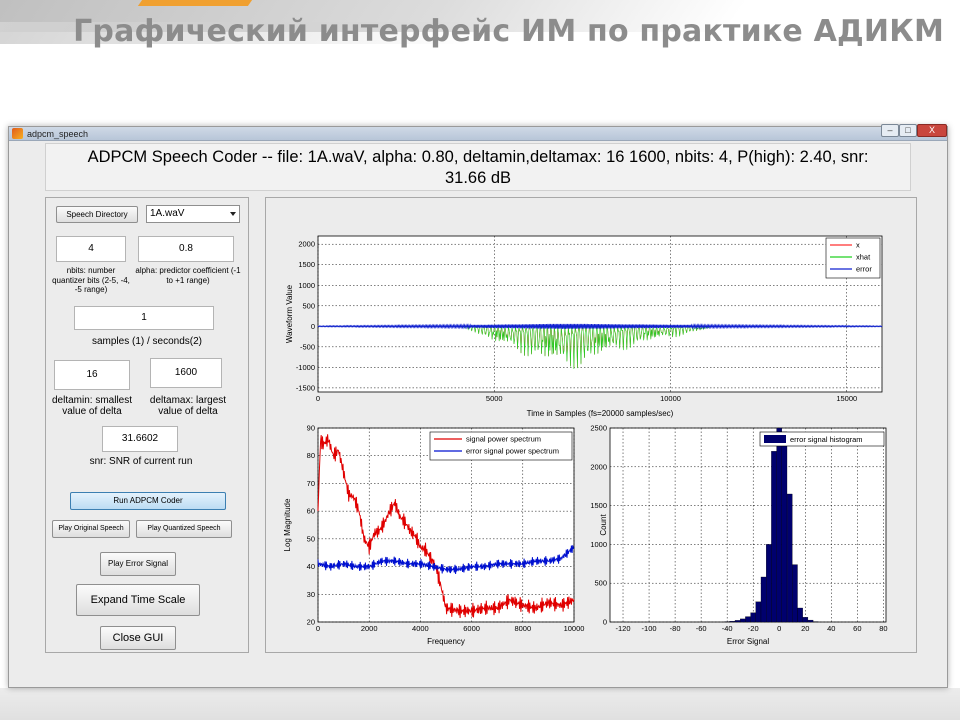 The width and height of the screenshot is (960, 720). I want to click on spectrum-xtick-label: 4000, so click(420, 628).